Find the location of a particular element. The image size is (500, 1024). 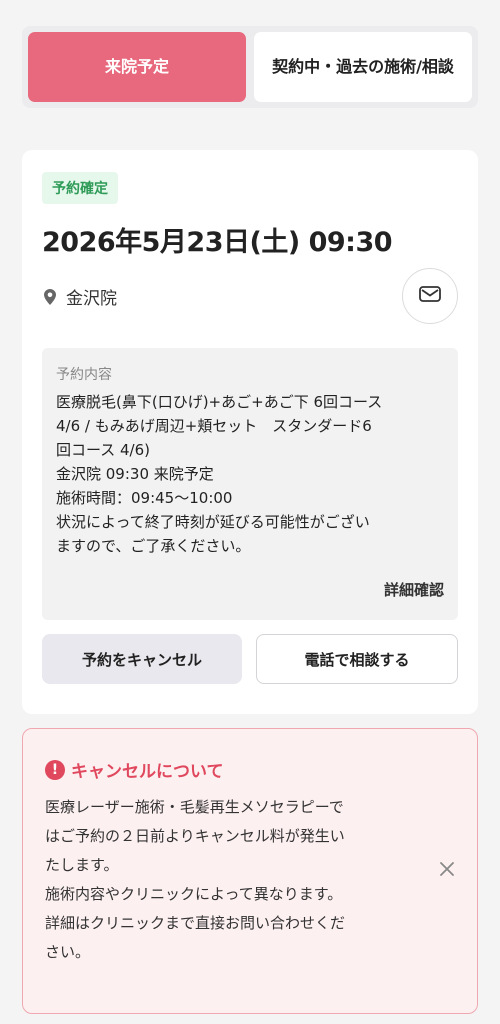

phone-consult-button: 電話で相談する is located at coordinates (357, 659).